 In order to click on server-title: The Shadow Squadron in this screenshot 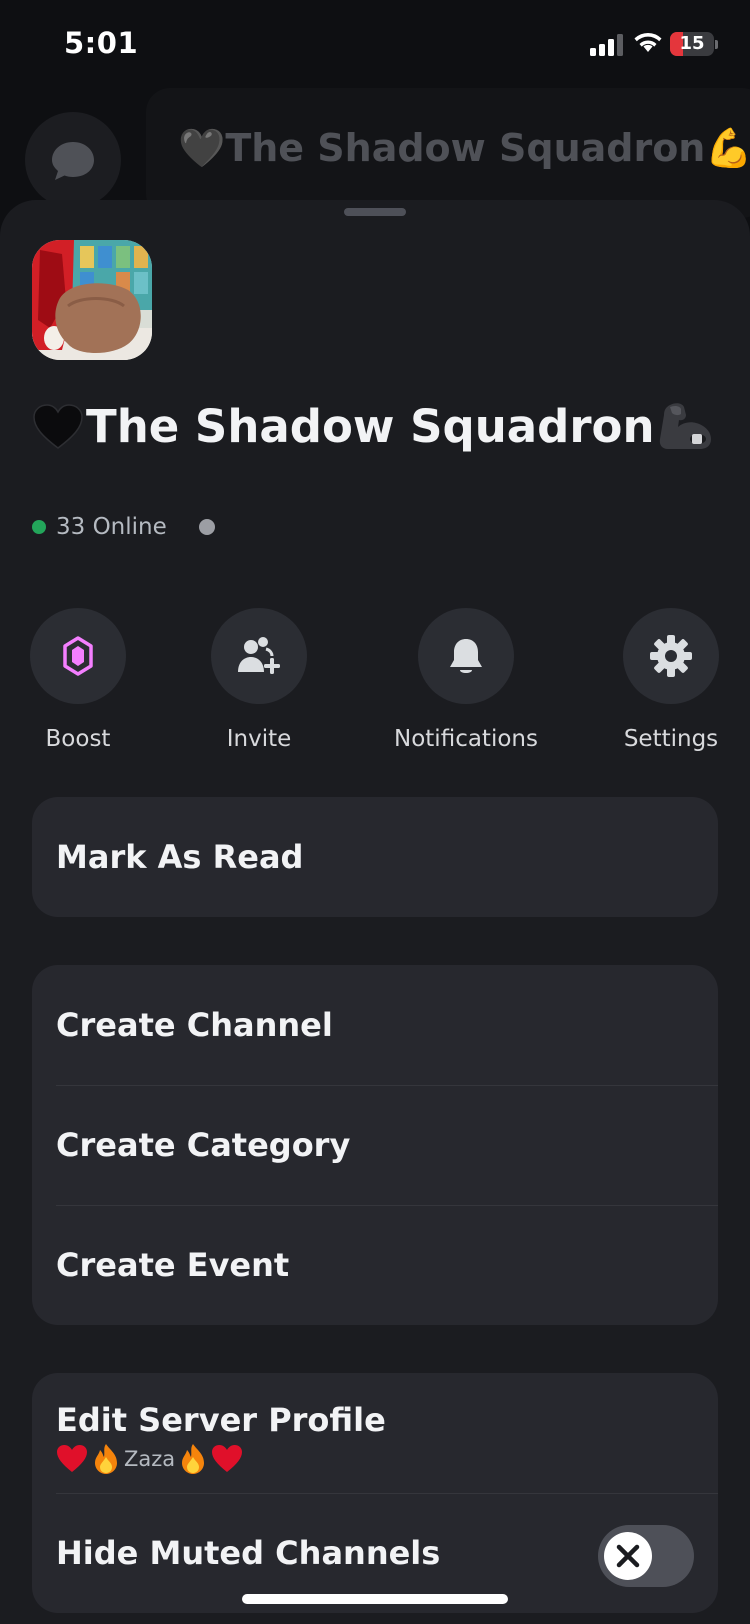, I will do `click(373, 426)`.